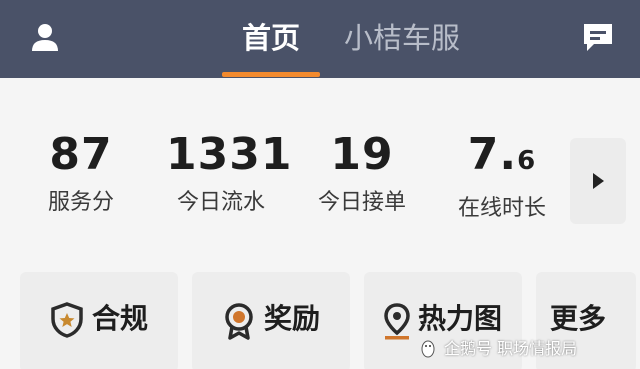 Image resolution: width=640 pixels, height=369 pixels. I want to click on shortcut-label: 合规, so click(120, 318).